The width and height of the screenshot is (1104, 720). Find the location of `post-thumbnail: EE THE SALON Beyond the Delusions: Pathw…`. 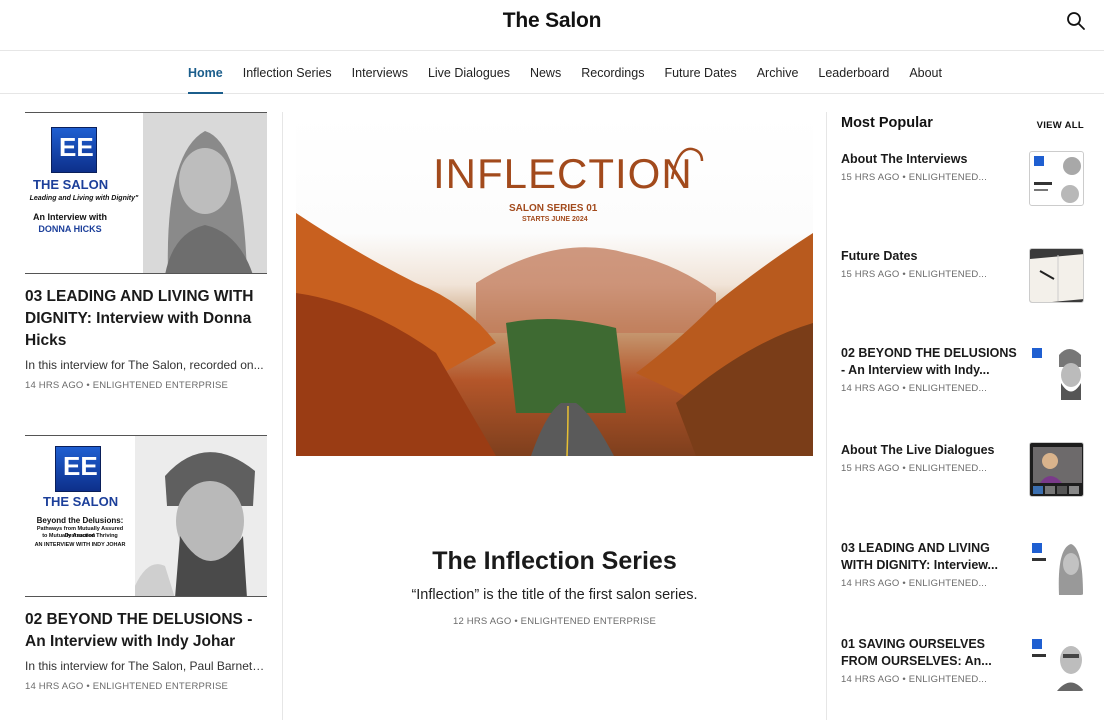

post-thumbnail: EE THE SALON Beyond the Delusions: Pathw… is located at coordinates (146, 516).